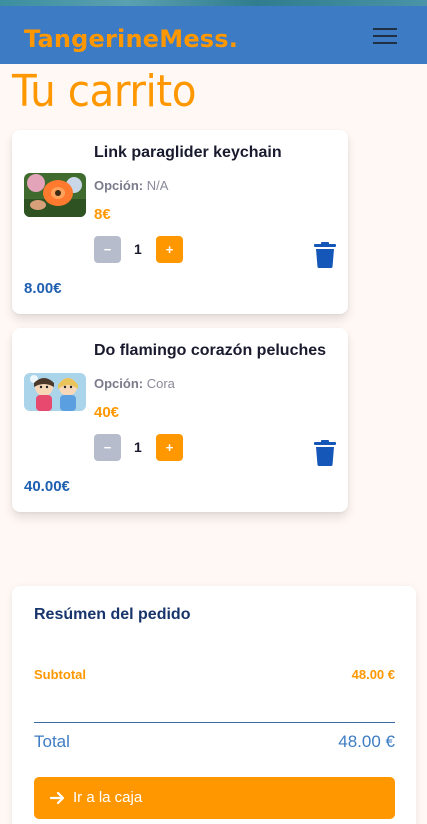 This screenshot has width=427, height=824. What do you see at coordinates (112, 614) in the screenshot?
I see `summary-title: Resúmen del pedido` at bounding box center [112, 614].